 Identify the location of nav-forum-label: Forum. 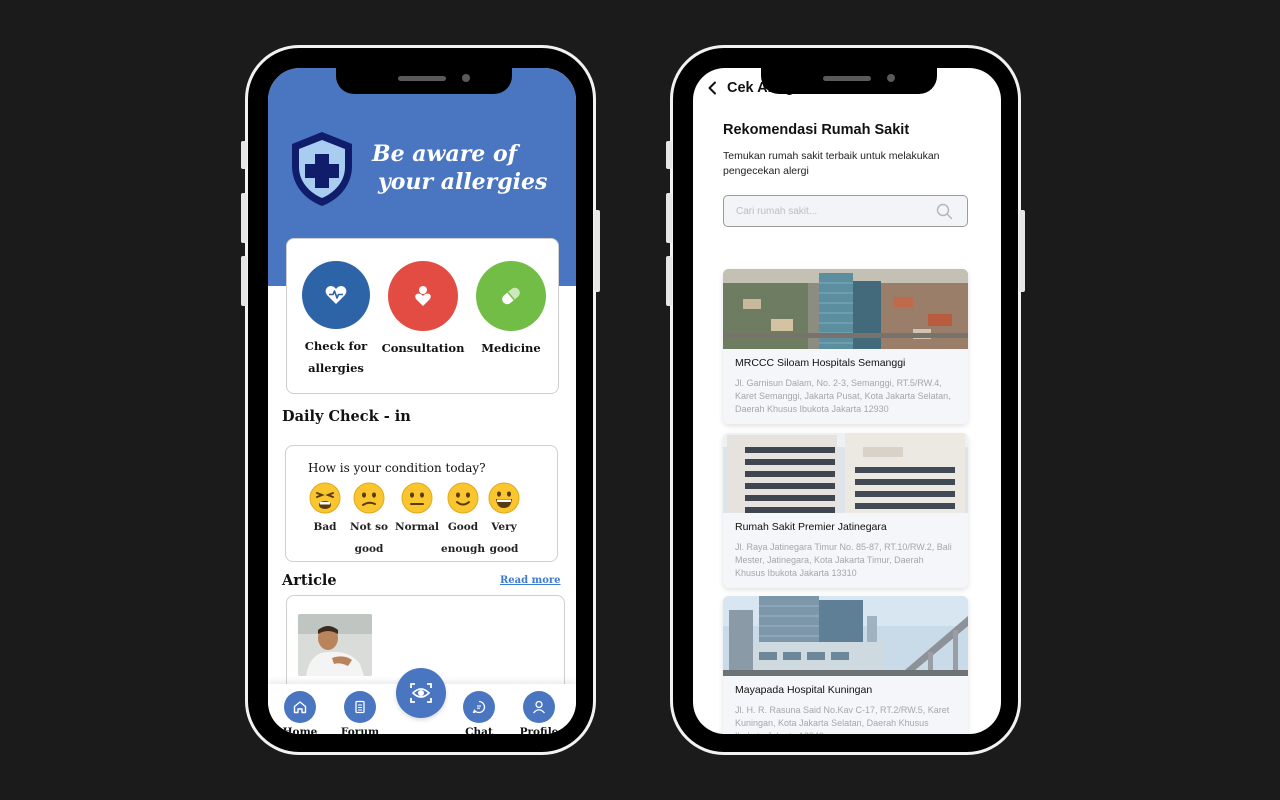
(360, 730).